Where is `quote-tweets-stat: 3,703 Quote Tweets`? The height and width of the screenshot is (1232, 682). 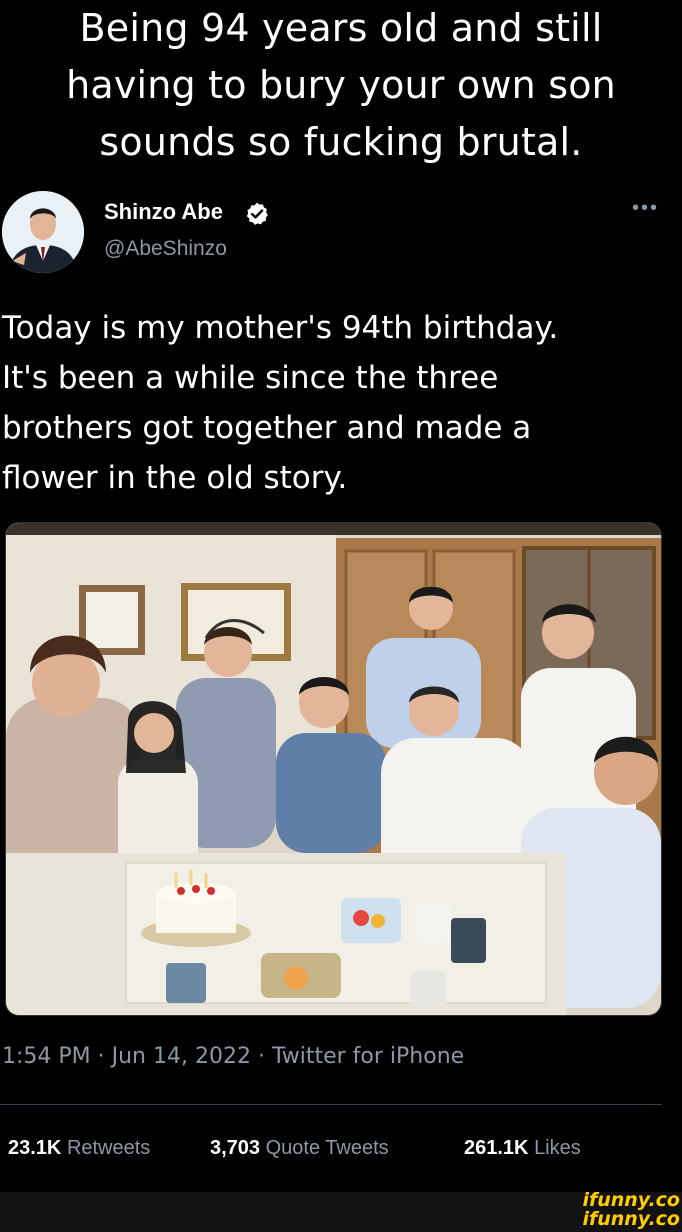
quote-tweets-stat: 3,703 Quote Tweets is located at coordinates (299, 1148).